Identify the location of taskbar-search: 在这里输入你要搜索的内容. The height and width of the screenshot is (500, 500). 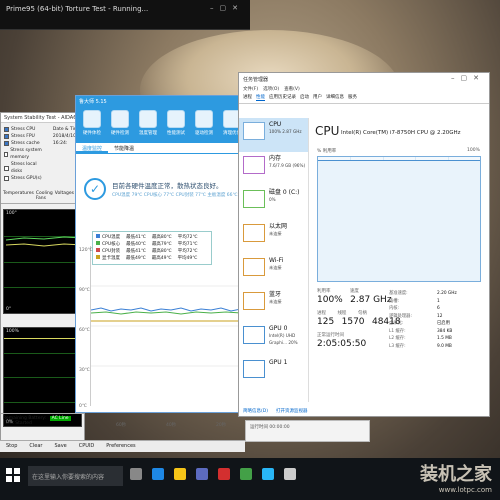
(75, 476).